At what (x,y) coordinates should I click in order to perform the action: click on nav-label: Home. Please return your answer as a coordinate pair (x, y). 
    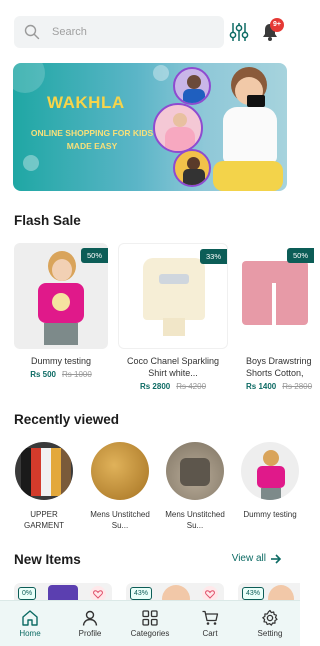
    Looking at the image, I should click on (30, 633).